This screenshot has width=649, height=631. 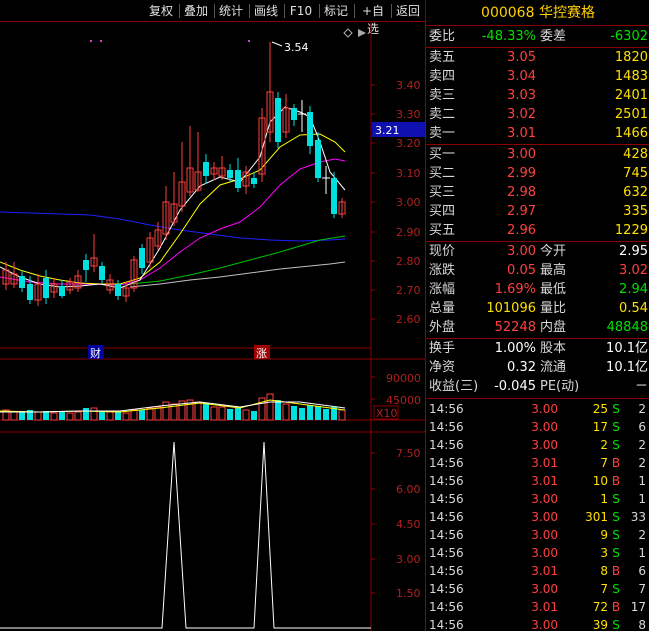 I want to click on svg-text: 3.40, so click(x=408, y=85).